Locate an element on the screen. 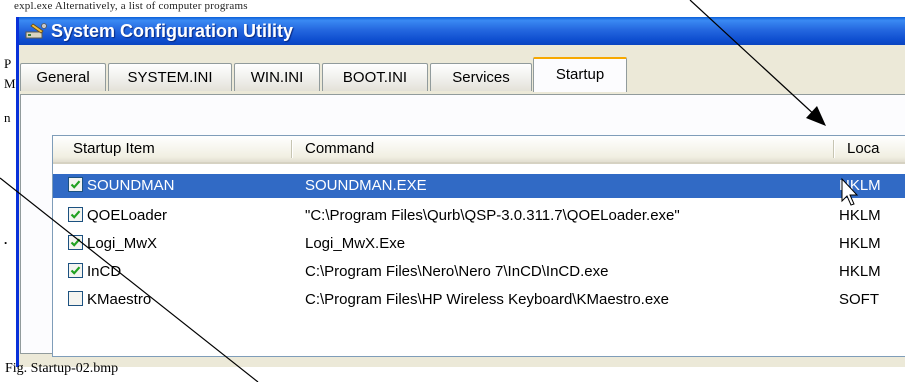  list-header: Startup Item Command Loca is located at coordinates (479, 150).